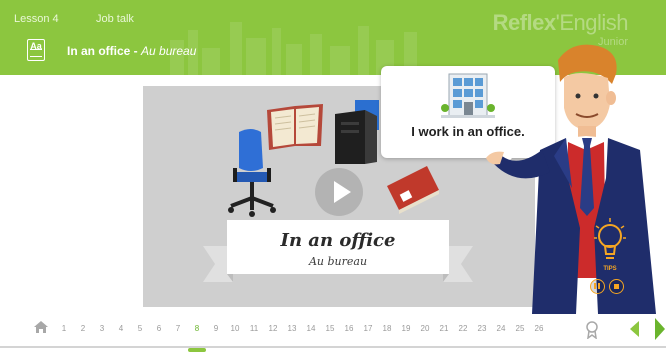 This screenshot has width=666, height=352. What do you see at coordinates (254, 328) in the screenshot?
I see `page-link: 11` at bounding box center [254, 328].